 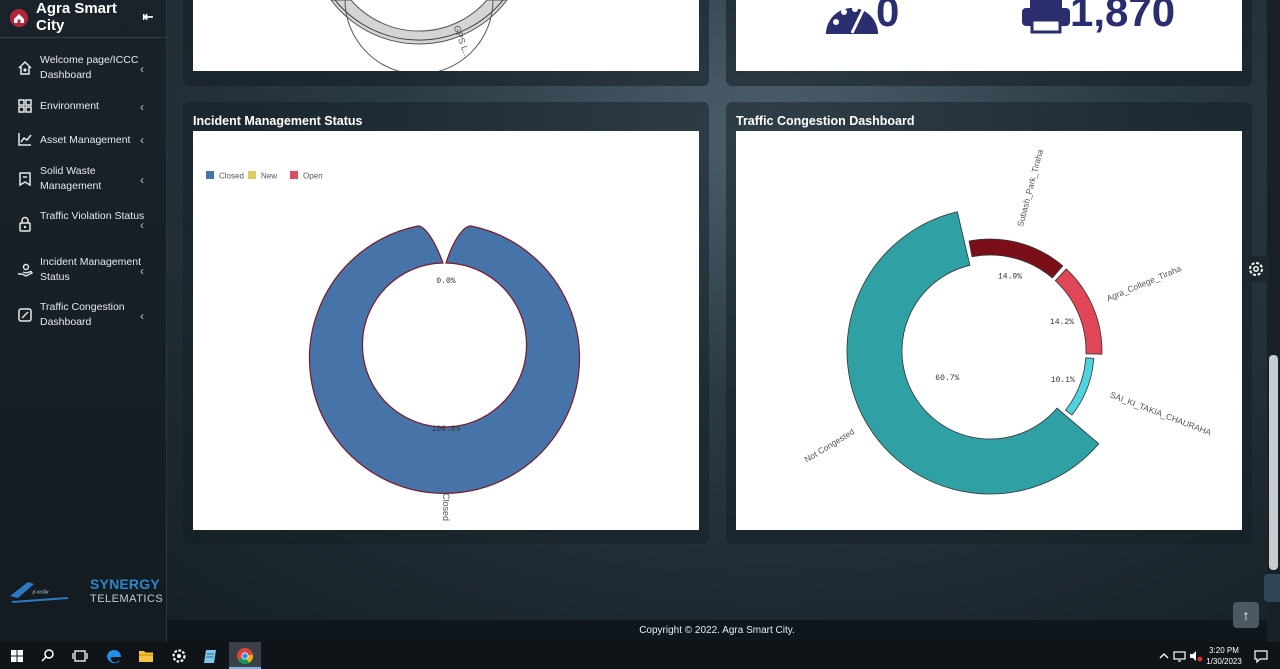 What do you see at coordinates (313, 176) in the screenshot?
I see `legend-label-open: Open` at bounding box center [313, 176].